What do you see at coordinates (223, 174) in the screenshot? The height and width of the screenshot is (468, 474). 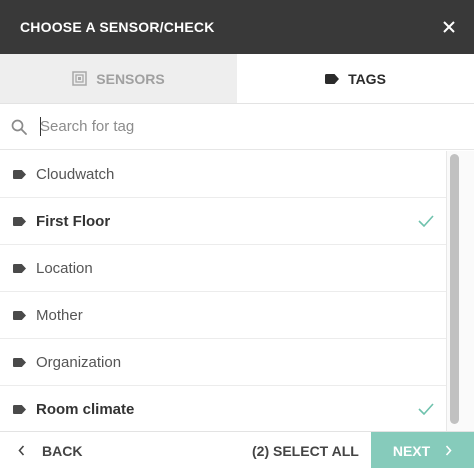 I see `list-item: Cloudwatch` at bounding box center [223, 174].